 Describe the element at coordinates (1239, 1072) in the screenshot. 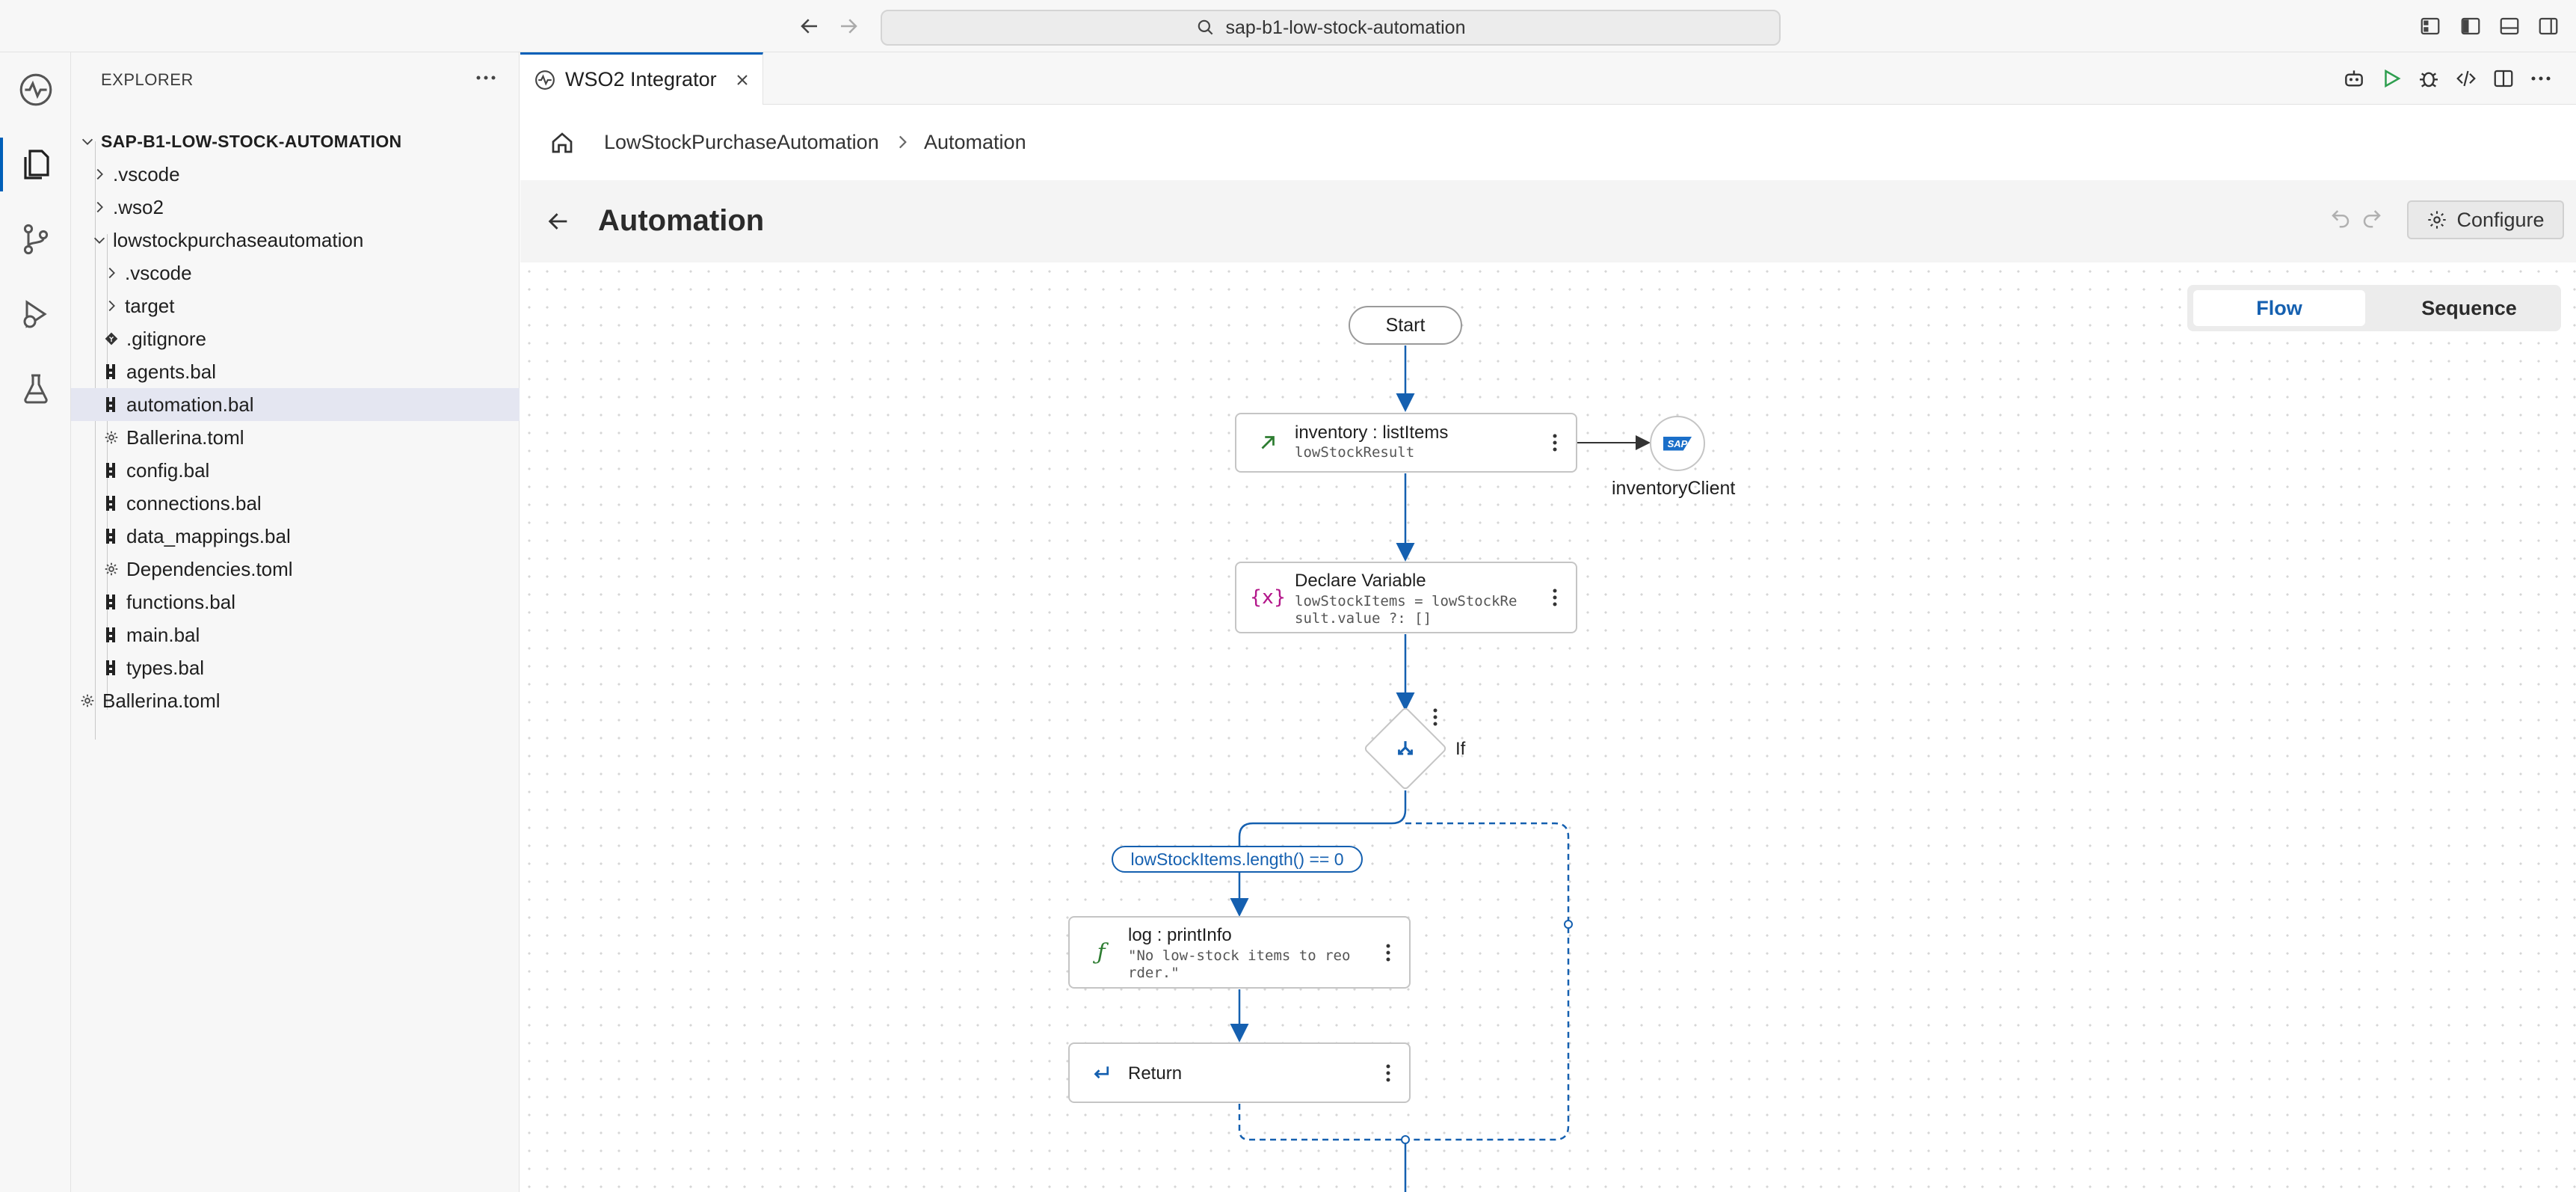

I see `node-return: Return` at that location.